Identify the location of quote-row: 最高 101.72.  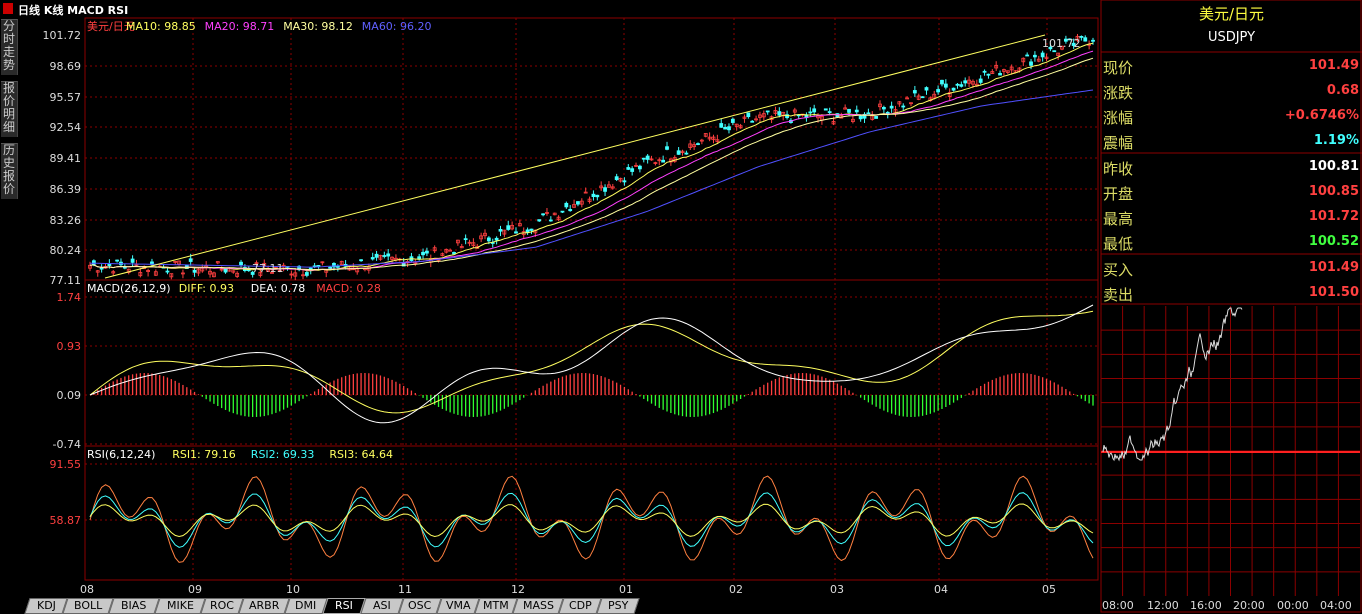
(1231, 216).